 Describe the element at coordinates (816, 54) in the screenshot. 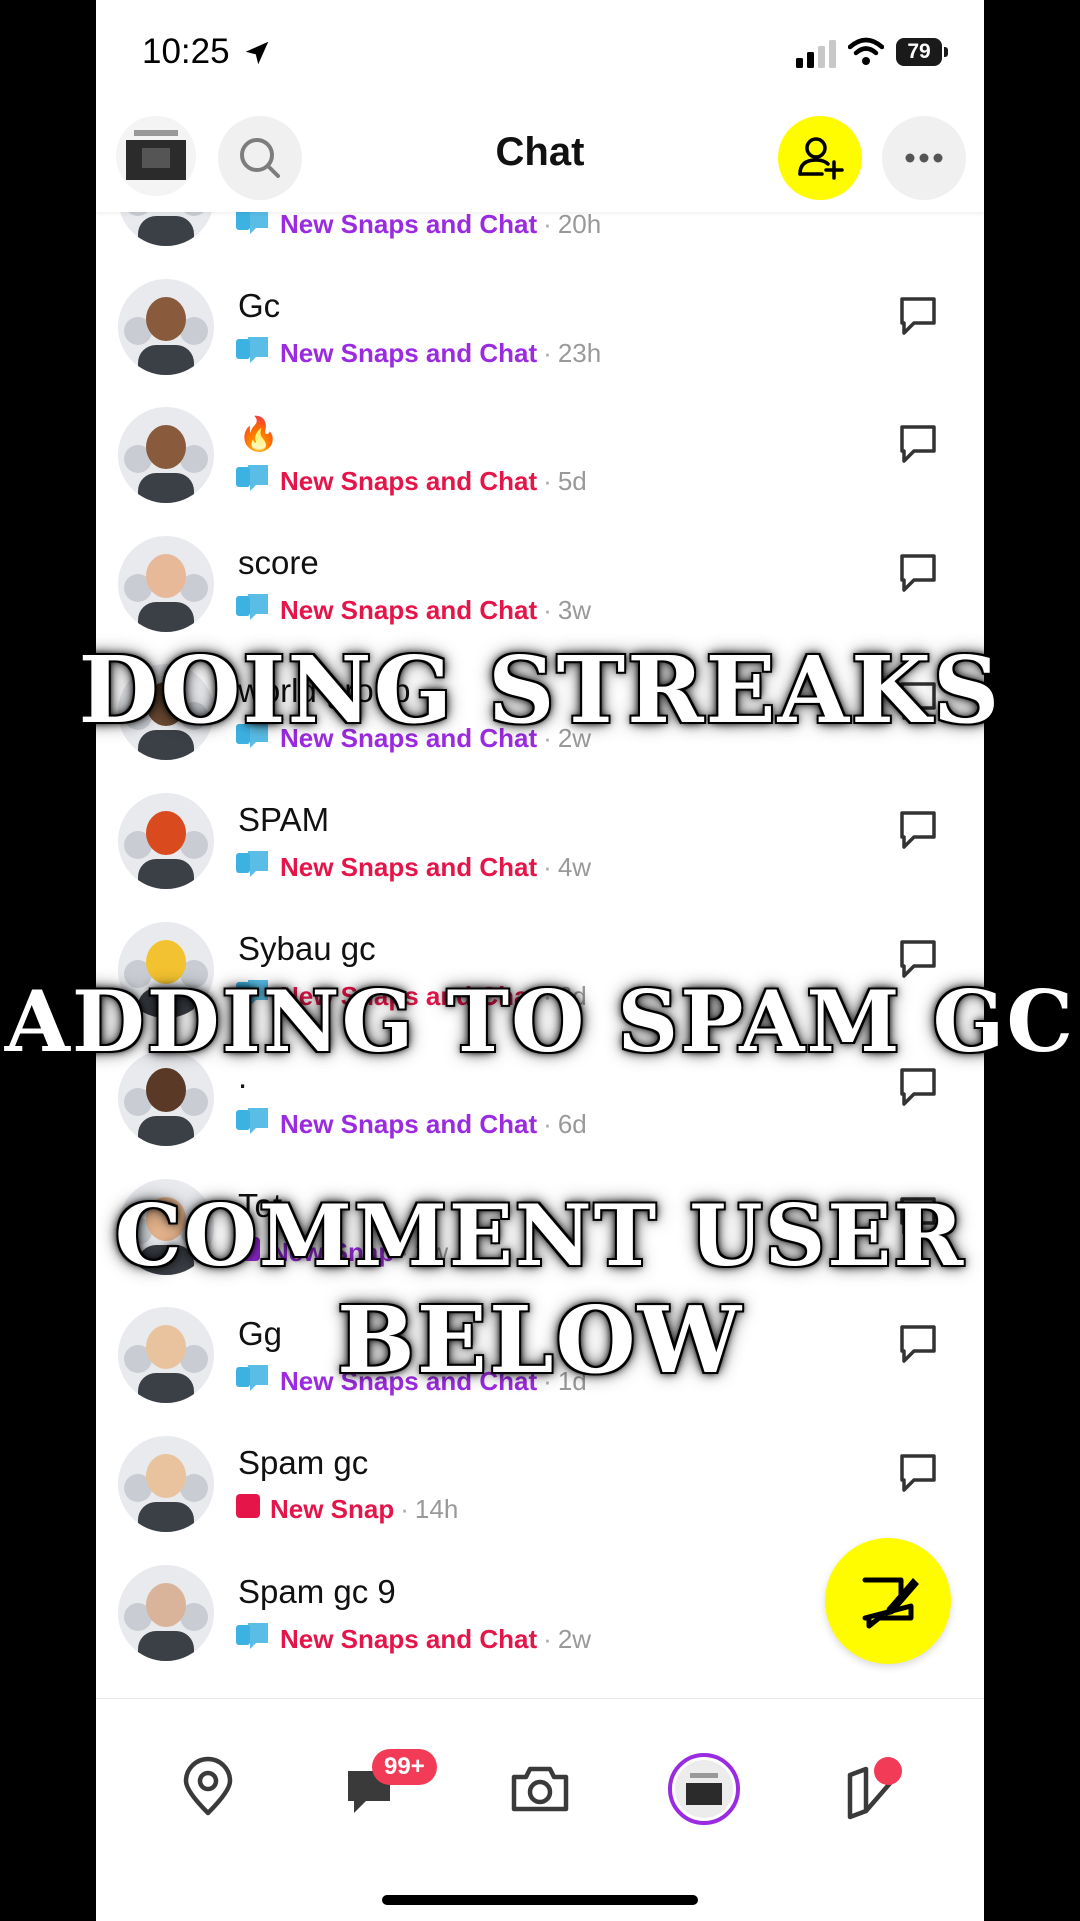

I see `cellular-signal-icon` at that location.